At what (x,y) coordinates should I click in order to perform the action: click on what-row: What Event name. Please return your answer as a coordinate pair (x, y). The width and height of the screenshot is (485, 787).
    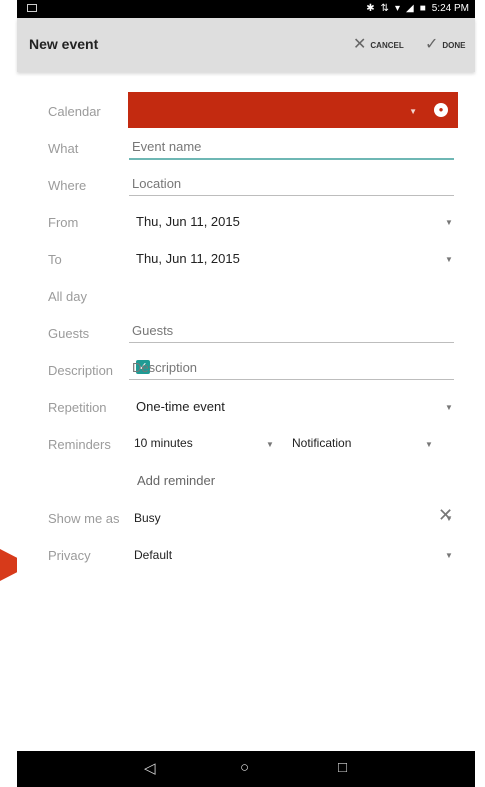
    Looking at the image, I should click on (246, 147).